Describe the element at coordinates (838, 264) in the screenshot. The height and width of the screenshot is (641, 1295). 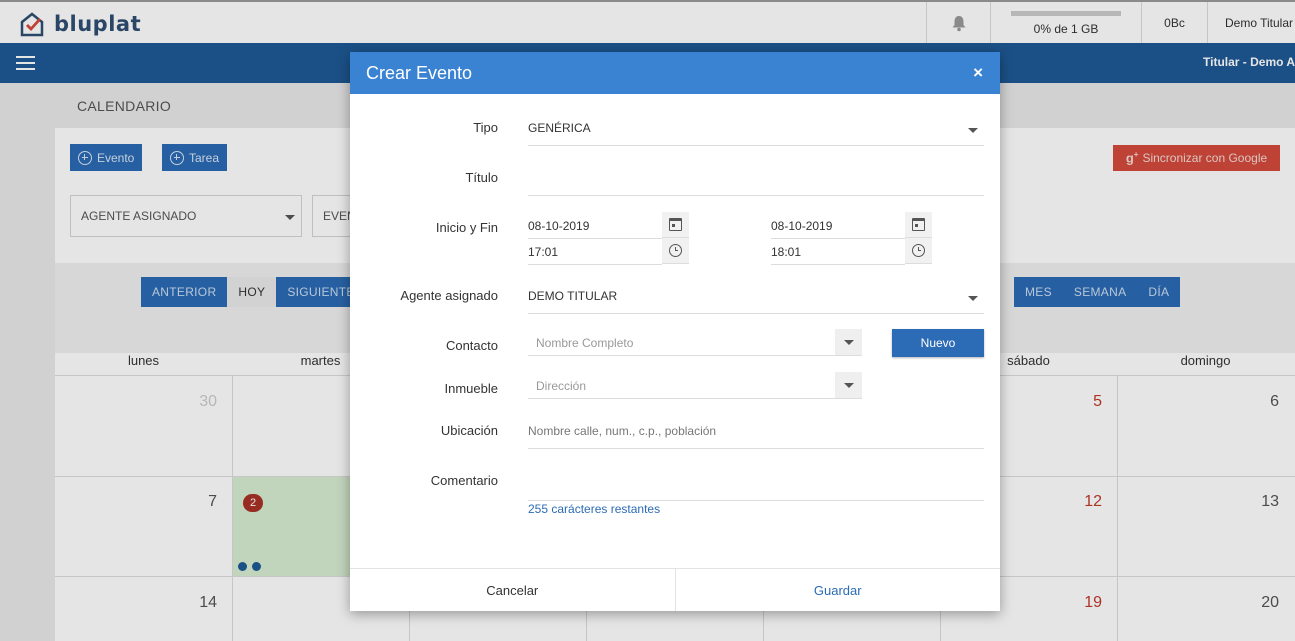
I see `end-time-underline` at that location.